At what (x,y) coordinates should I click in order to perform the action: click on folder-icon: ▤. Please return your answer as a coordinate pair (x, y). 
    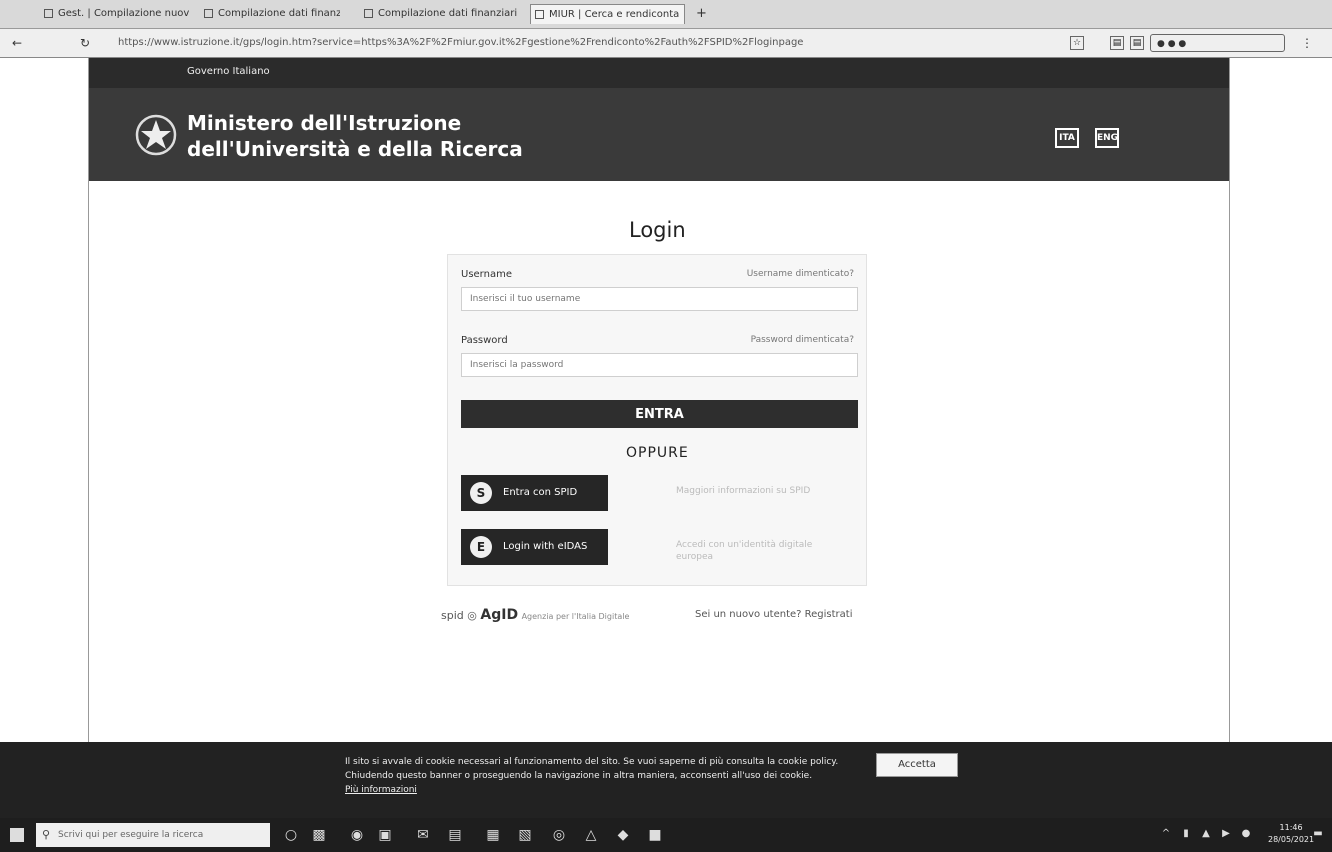
    Looking at the image, I should click on (455, 835).